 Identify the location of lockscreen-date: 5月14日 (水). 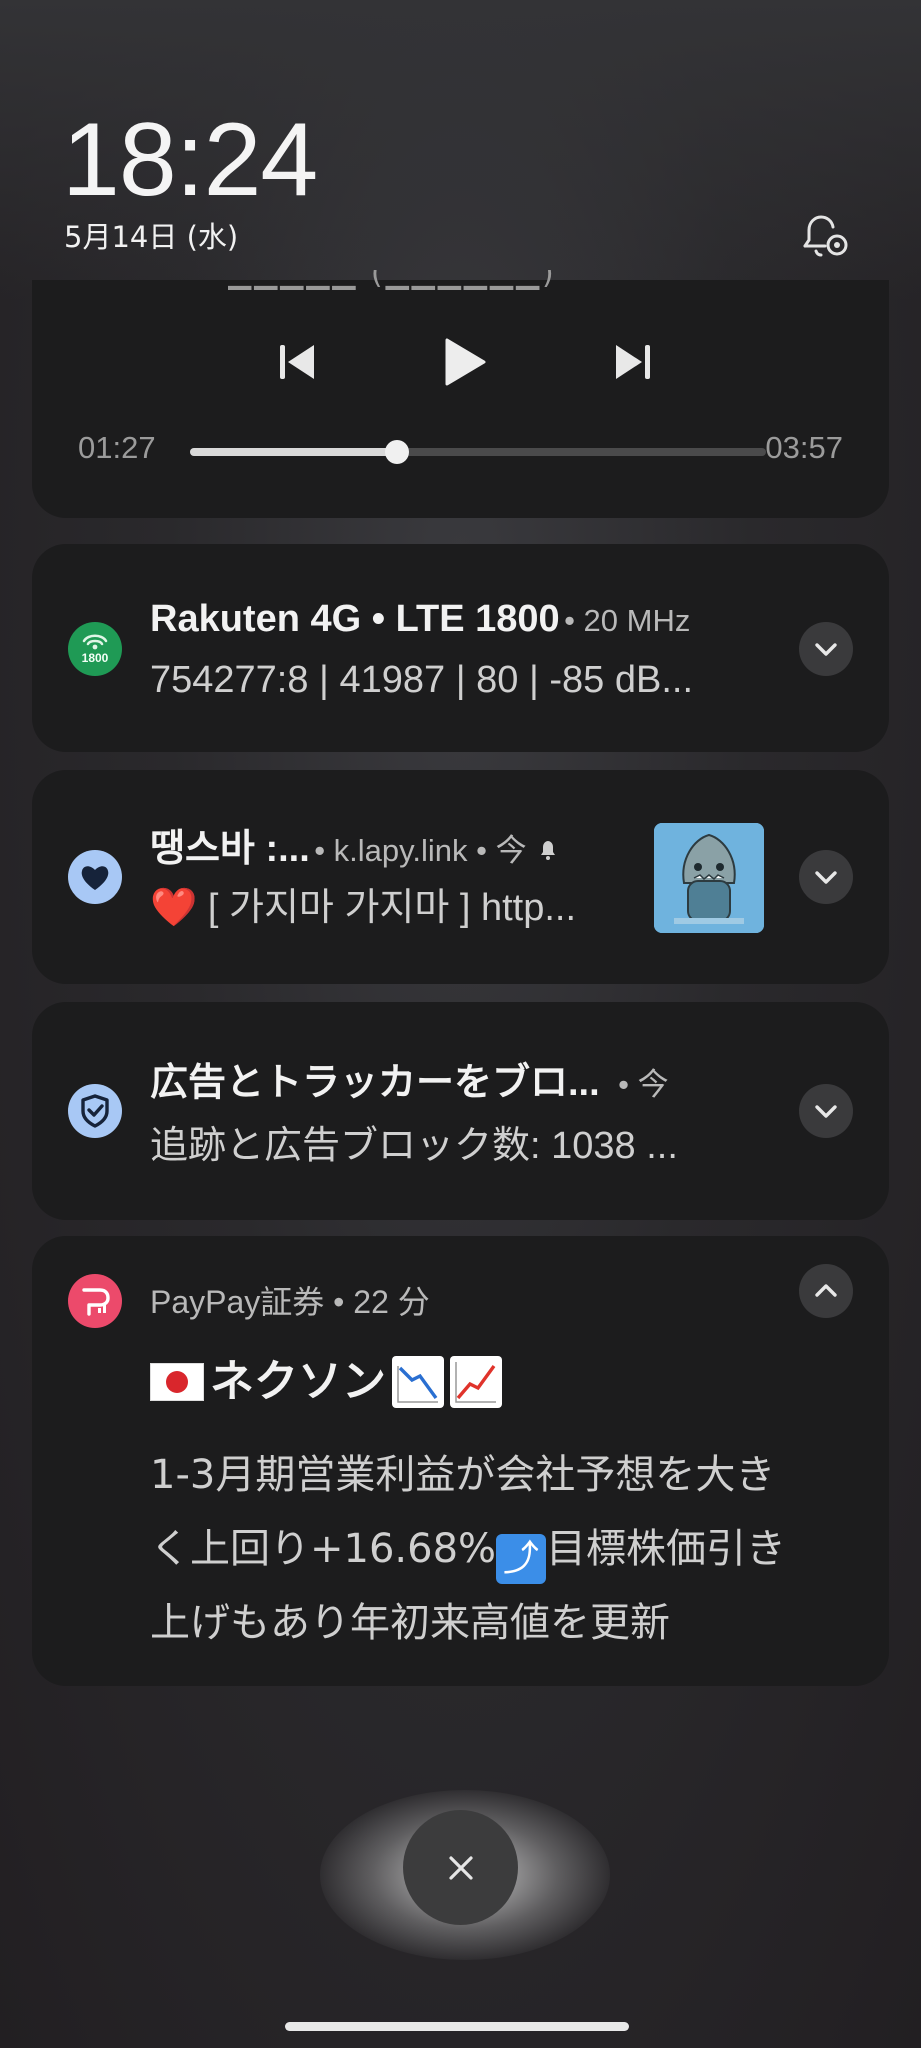
(151, 237).